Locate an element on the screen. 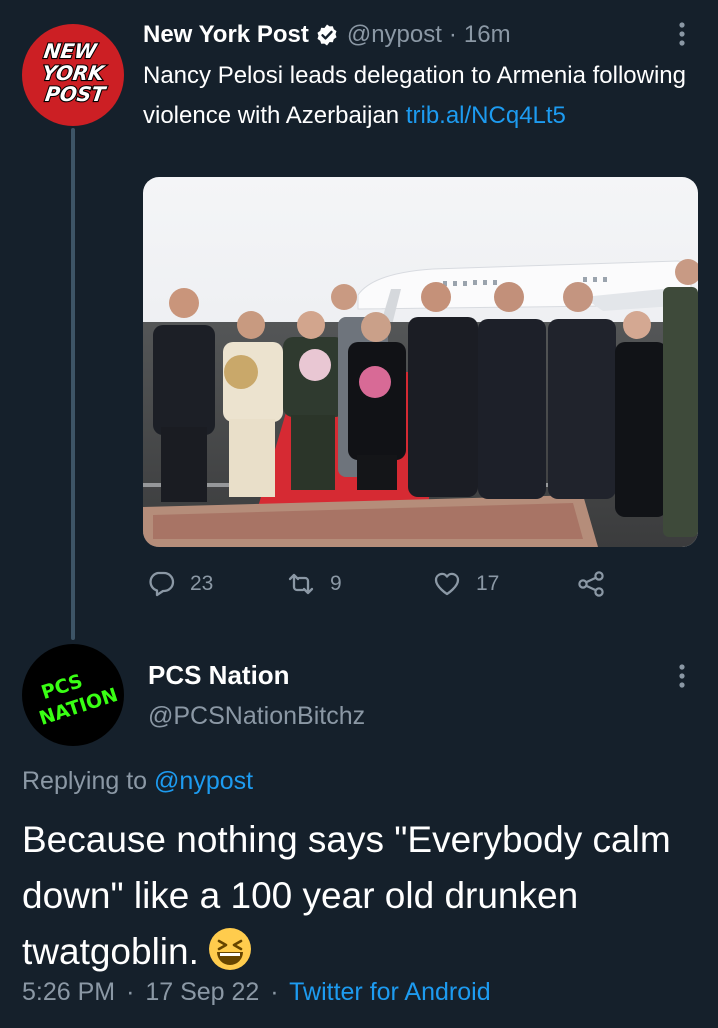 Image resolution: width=718 pixels, height=1028 pixels. like-count: 17 is located at coordinates (488, 583).